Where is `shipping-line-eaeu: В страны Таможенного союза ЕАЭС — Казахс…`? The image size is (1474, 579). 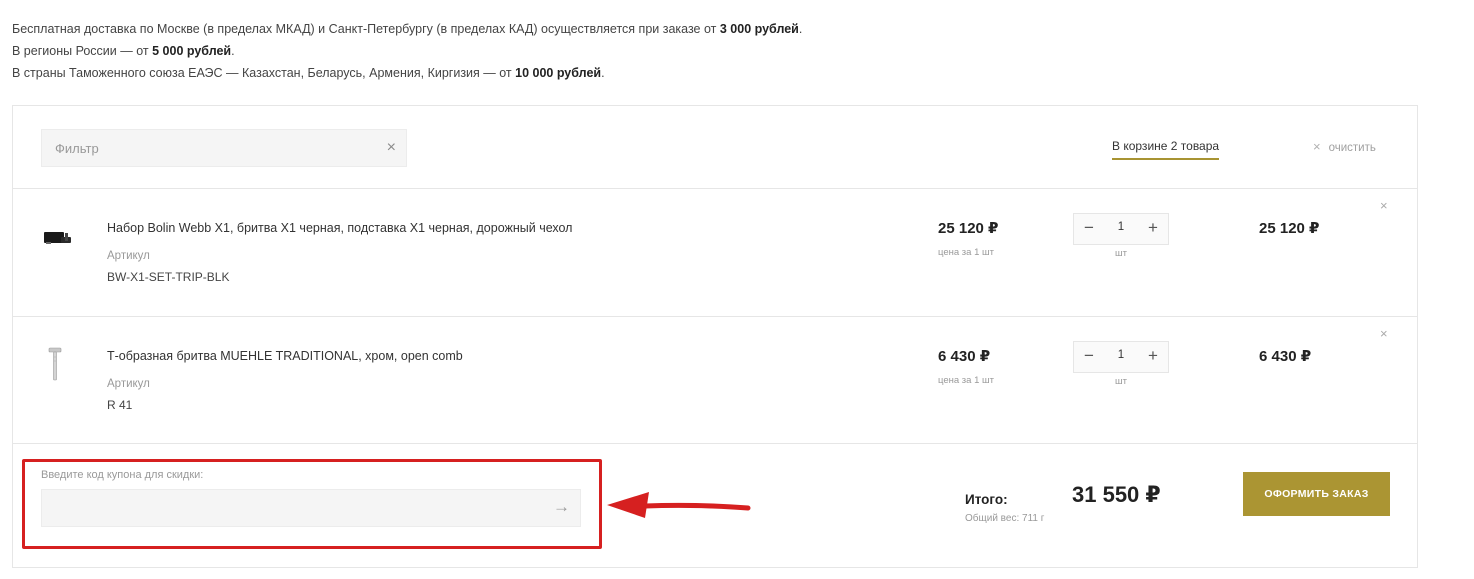
shipping-line-eaeu: В страны Таможенного союза ЕАЭС — Казахс… is located at coordinates (308, 73).